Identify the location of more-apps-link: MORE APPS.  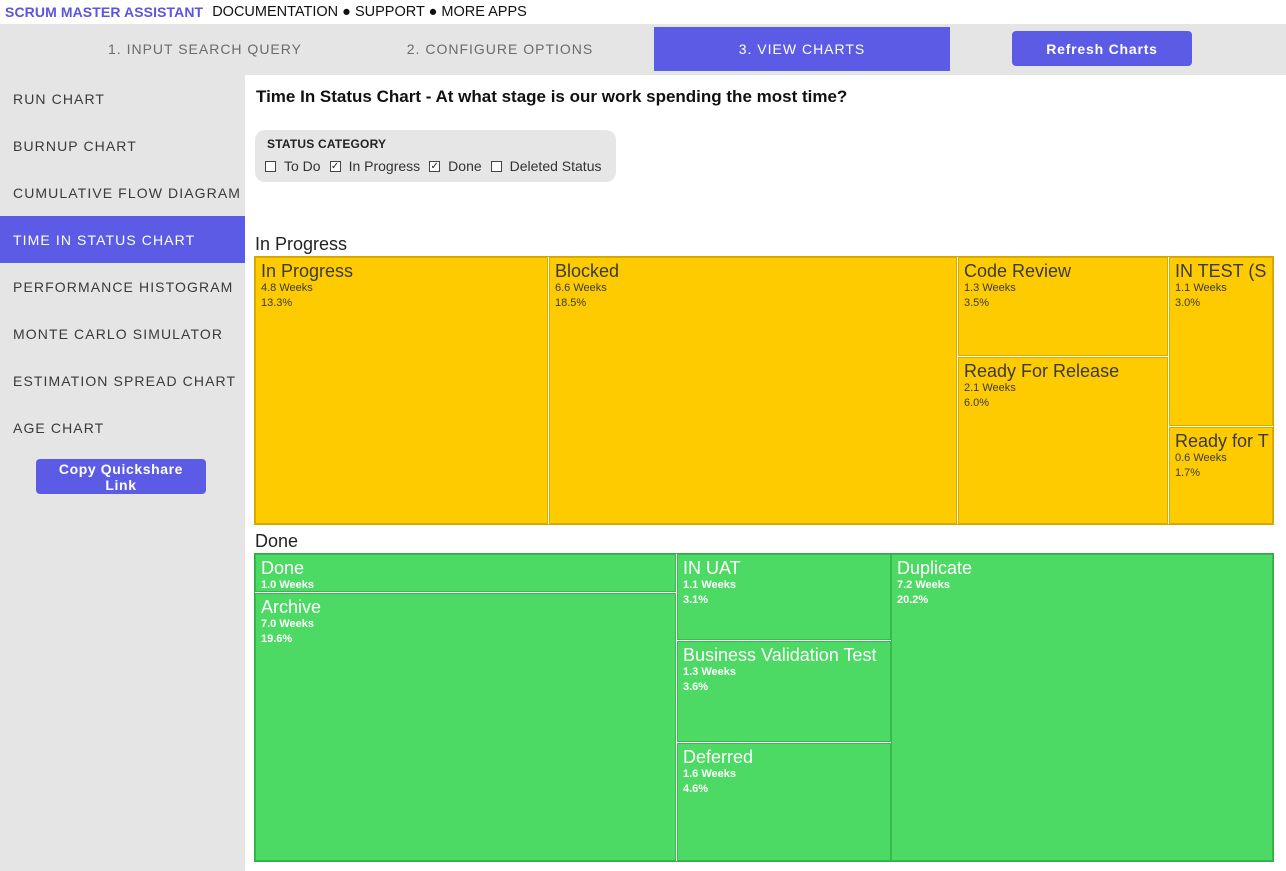
(483, 12).